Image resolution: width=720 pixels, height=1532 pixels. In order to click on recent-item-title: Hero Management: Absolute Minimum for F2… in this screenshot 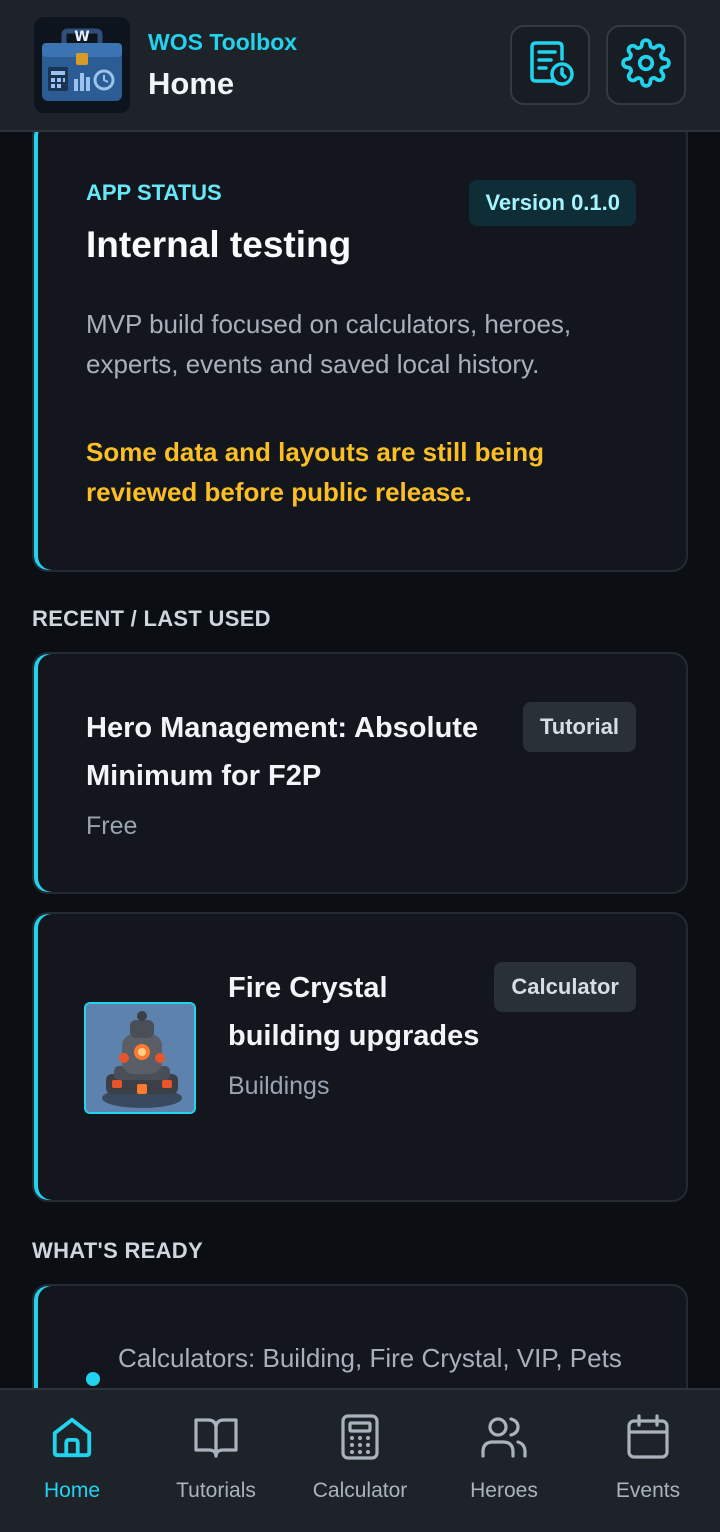, I will do `click(282, 752)`.